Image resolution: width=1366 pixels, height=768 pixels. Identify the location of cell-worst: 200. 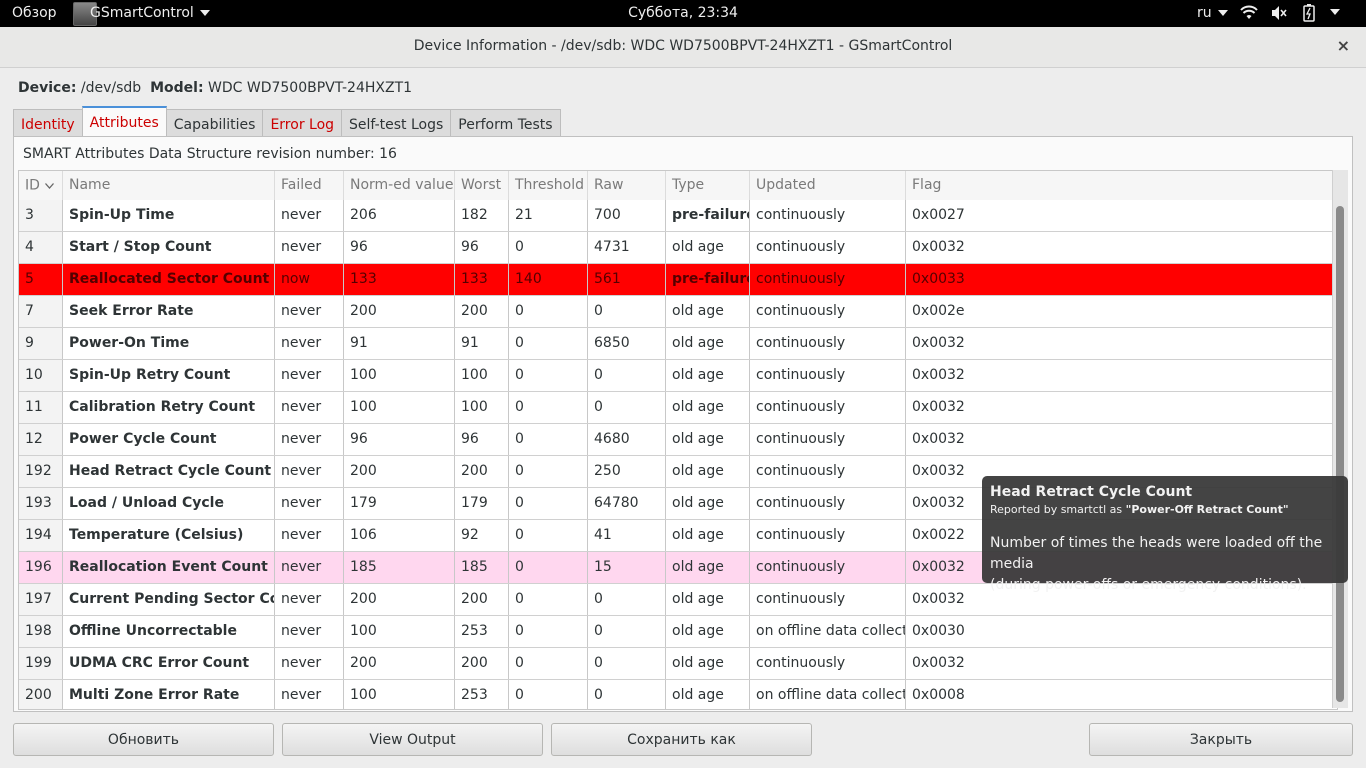
(482, 663).